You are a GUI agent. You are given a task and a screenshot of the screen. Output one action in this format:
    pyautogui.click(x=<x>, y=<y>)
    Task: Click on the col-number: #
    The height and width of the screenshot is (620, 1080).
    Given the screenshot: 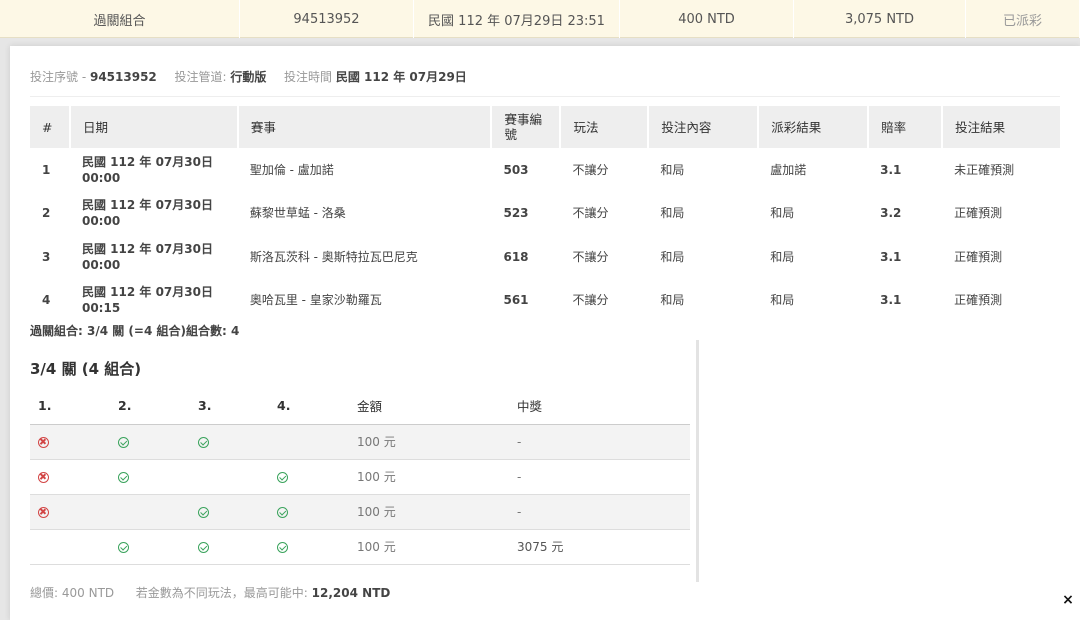 What is the action you would take?
    pyautogui.click(x=50, y=127)
    